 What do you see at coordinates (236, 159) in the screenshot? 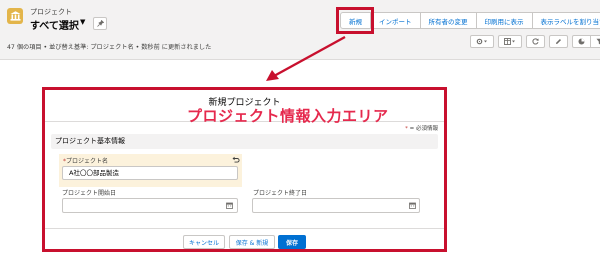
I see `undo-icon` at bounding box center [236, 159].